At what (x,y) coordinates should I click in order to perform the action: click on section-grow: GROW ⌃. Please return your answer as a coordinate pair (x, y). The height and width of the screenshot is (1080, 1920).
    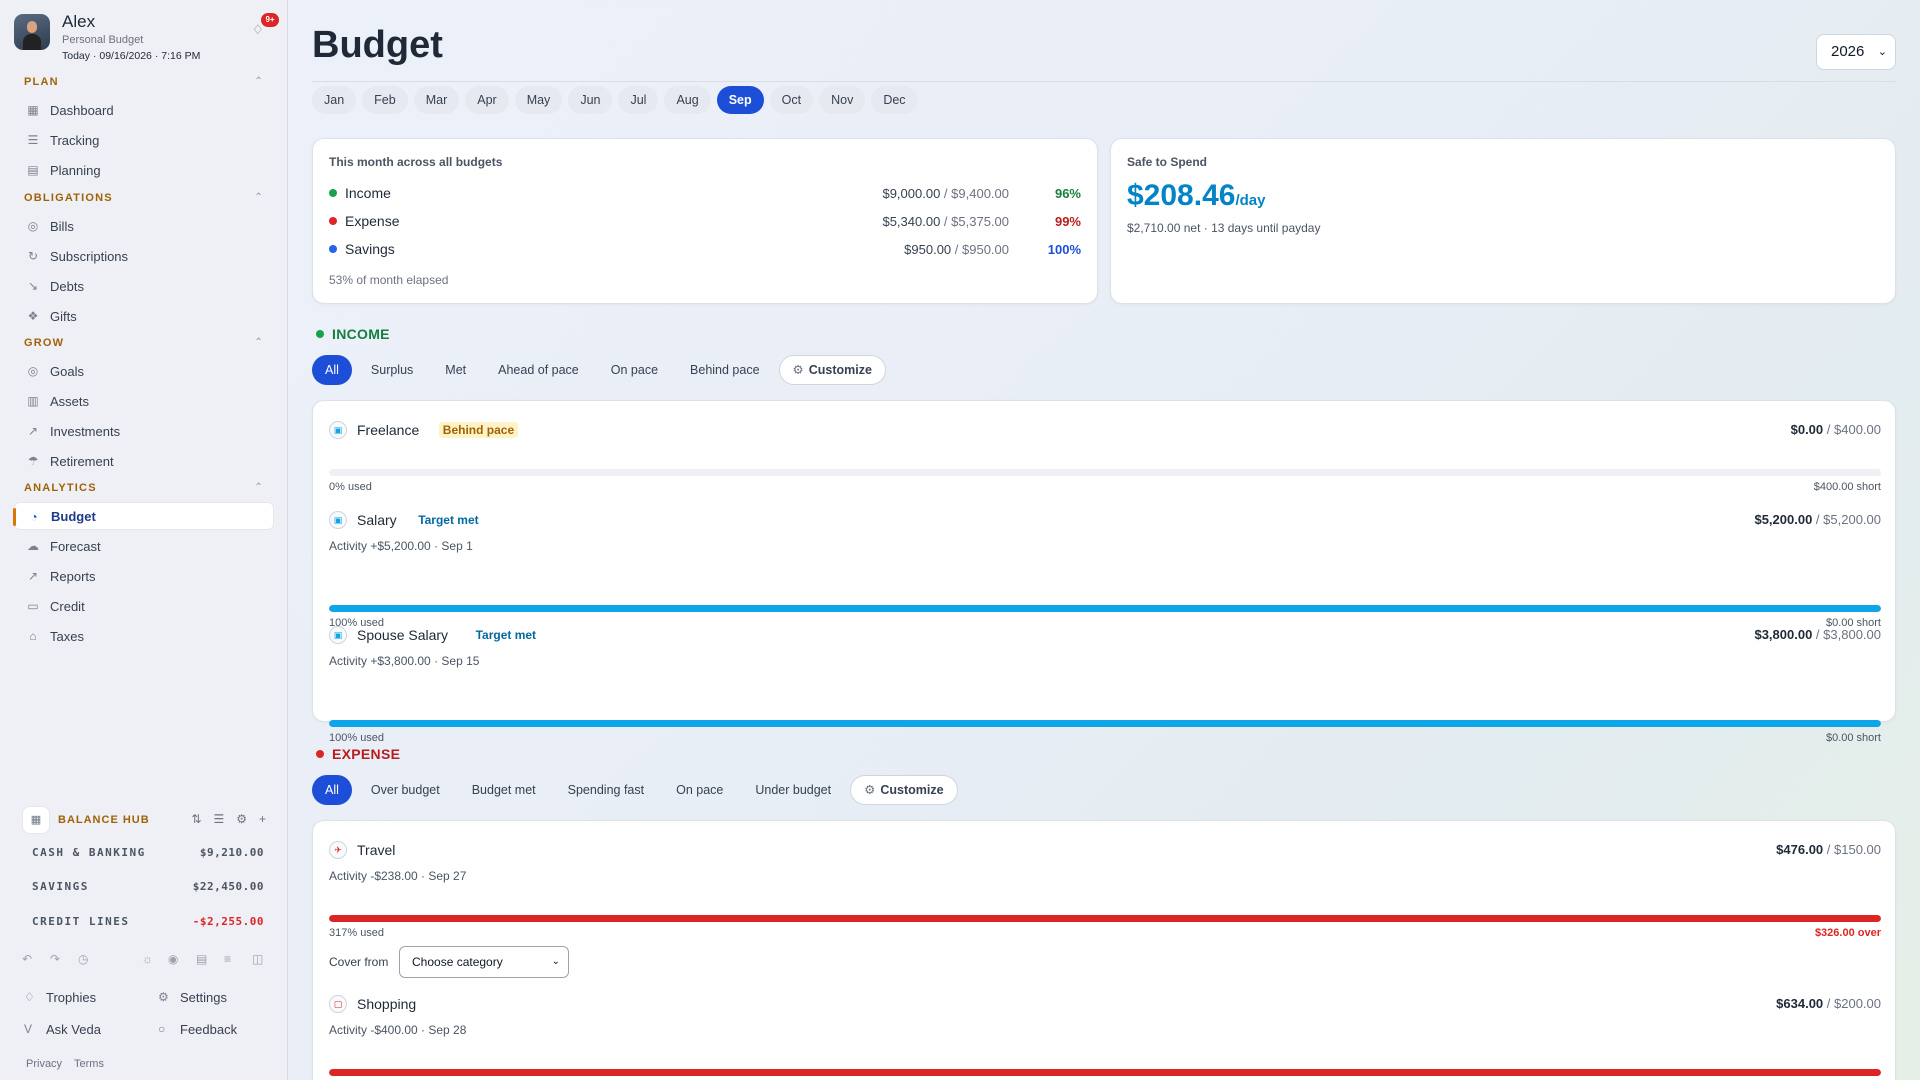
    Looking at the image, I should click on (144, 343).